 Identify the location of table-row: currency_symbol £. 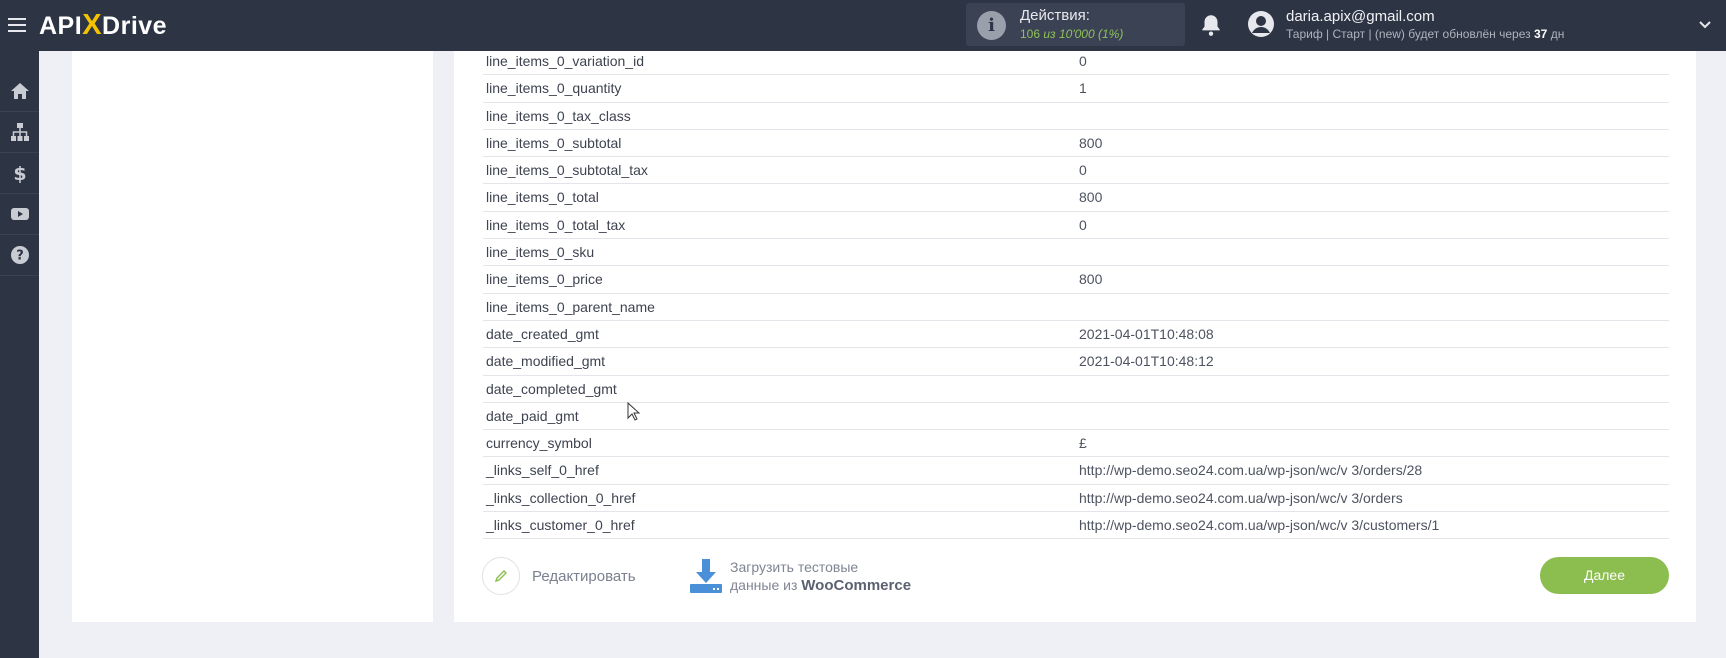
(1076, 444).